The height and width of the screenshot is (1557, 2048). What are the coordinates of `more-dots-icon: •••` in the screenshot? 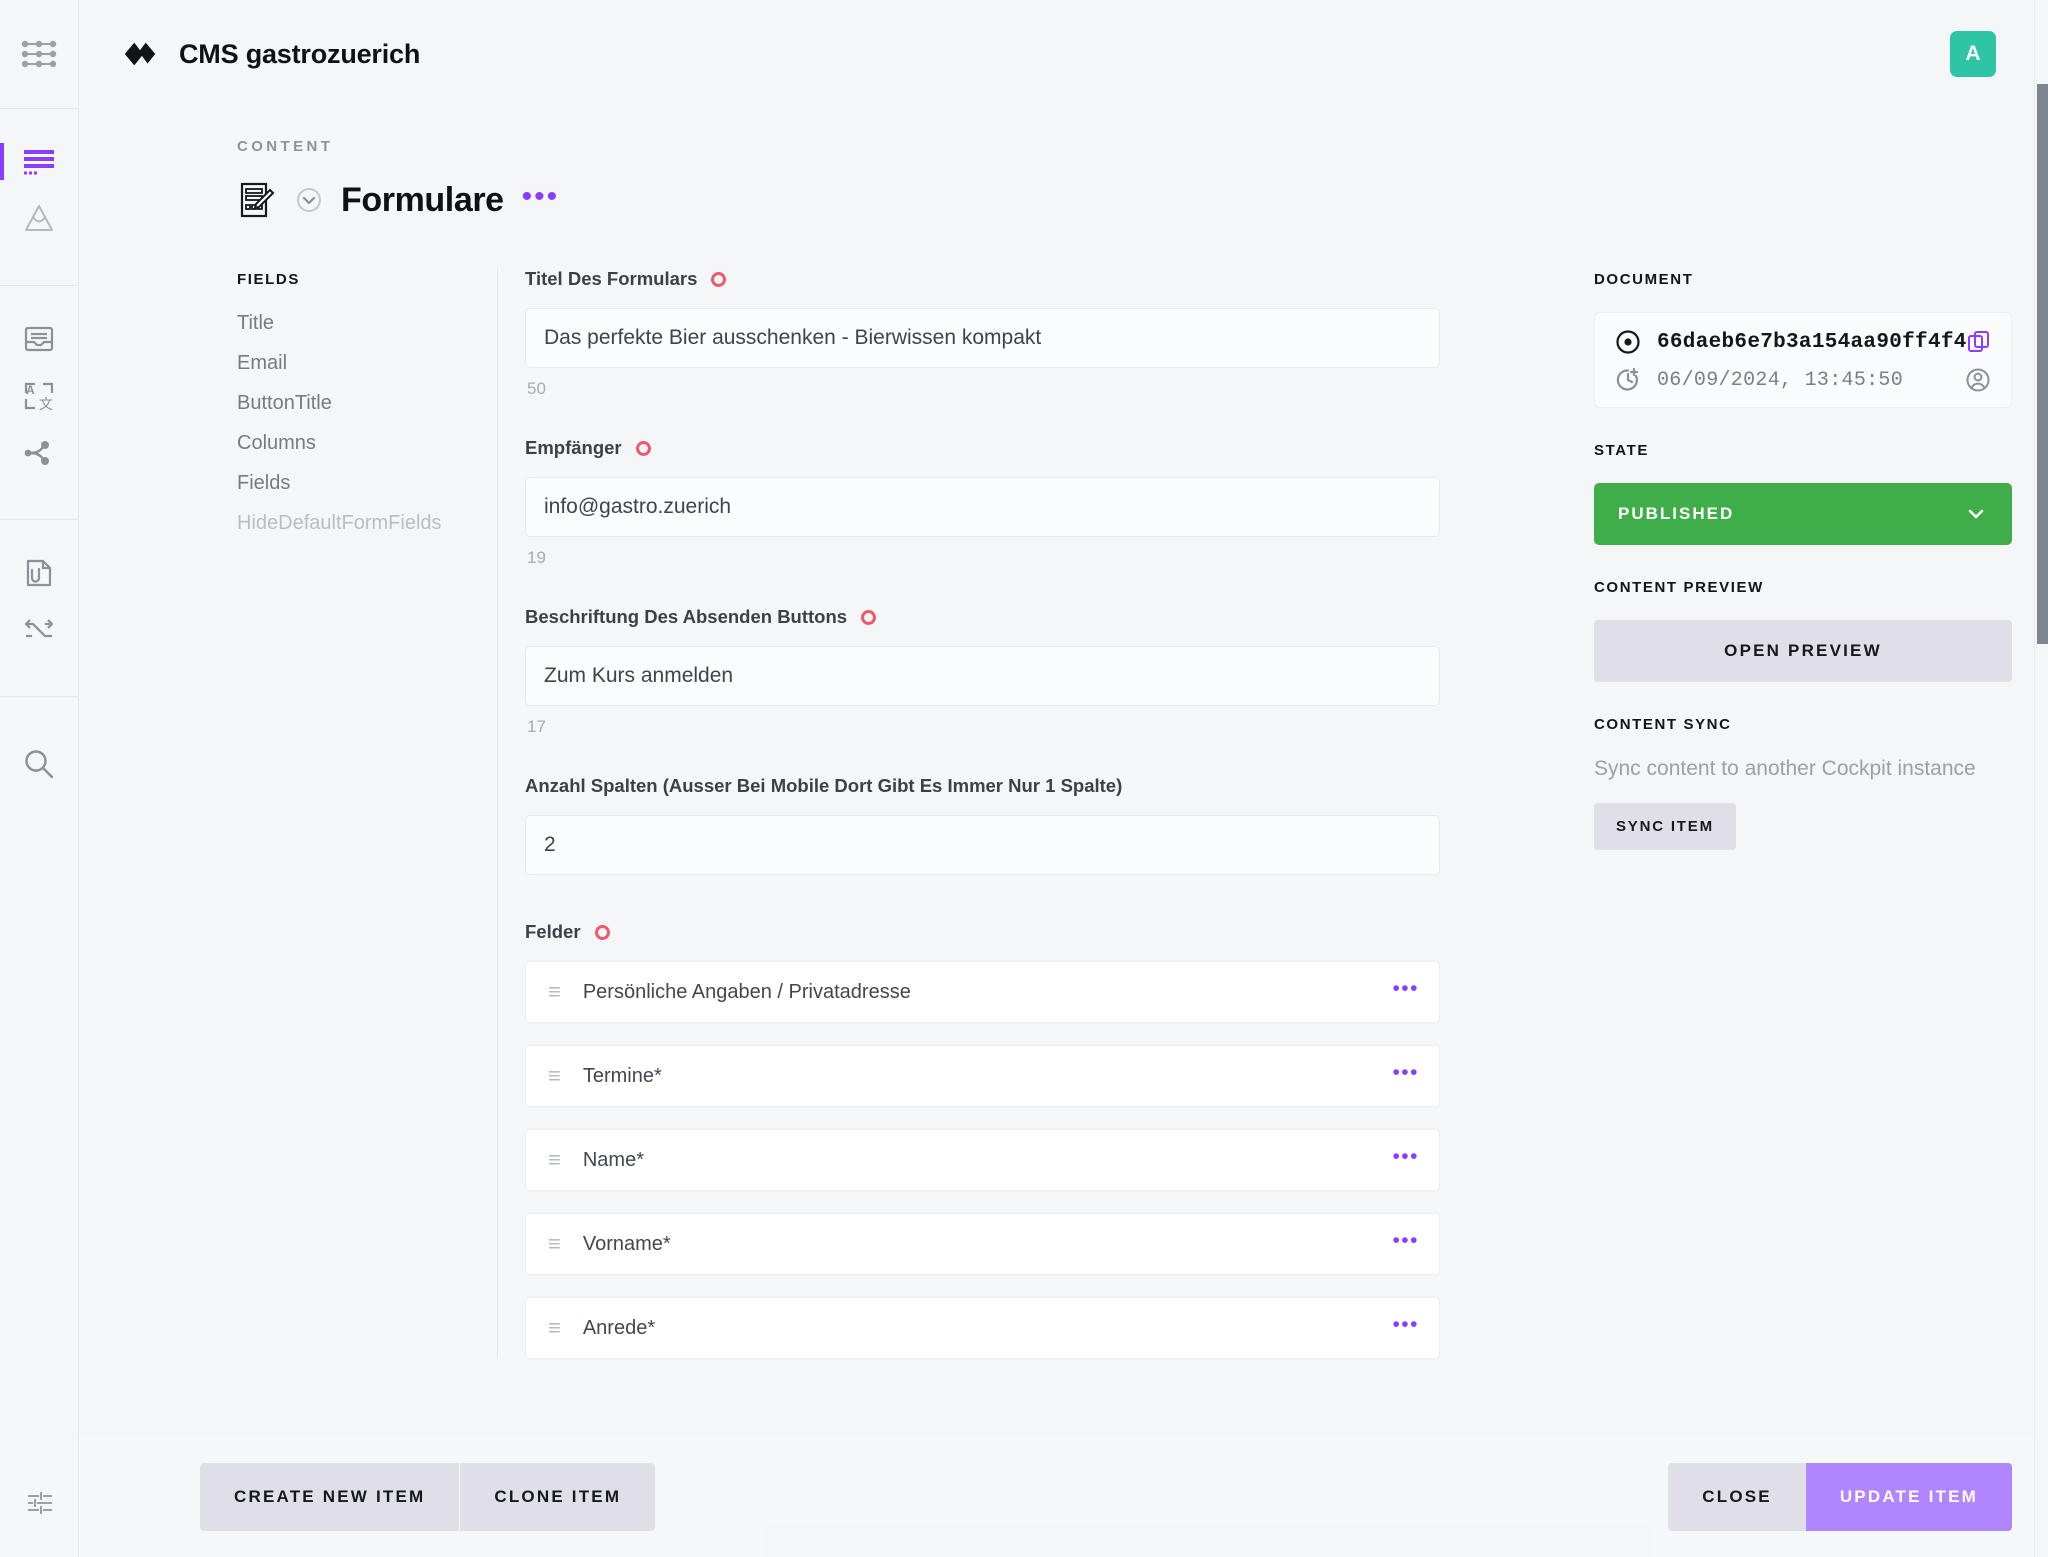 It's located at (541, 196).